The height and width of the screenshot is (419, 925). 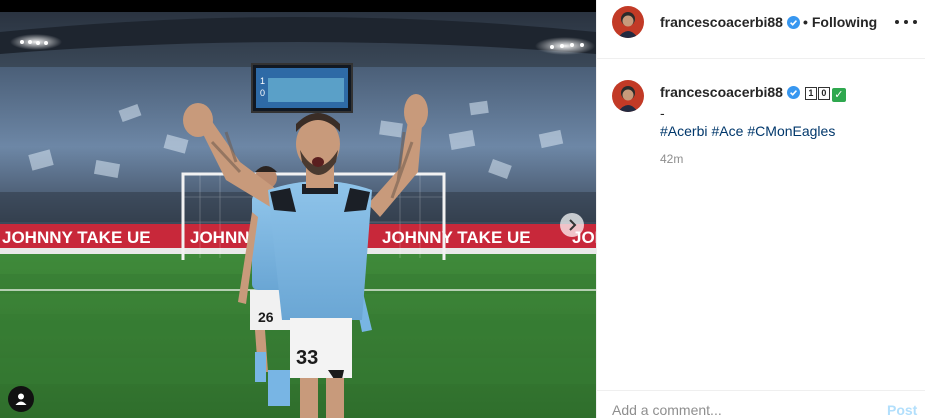 I want to click on post-comment-button: Post, so click(x=902, y=410).